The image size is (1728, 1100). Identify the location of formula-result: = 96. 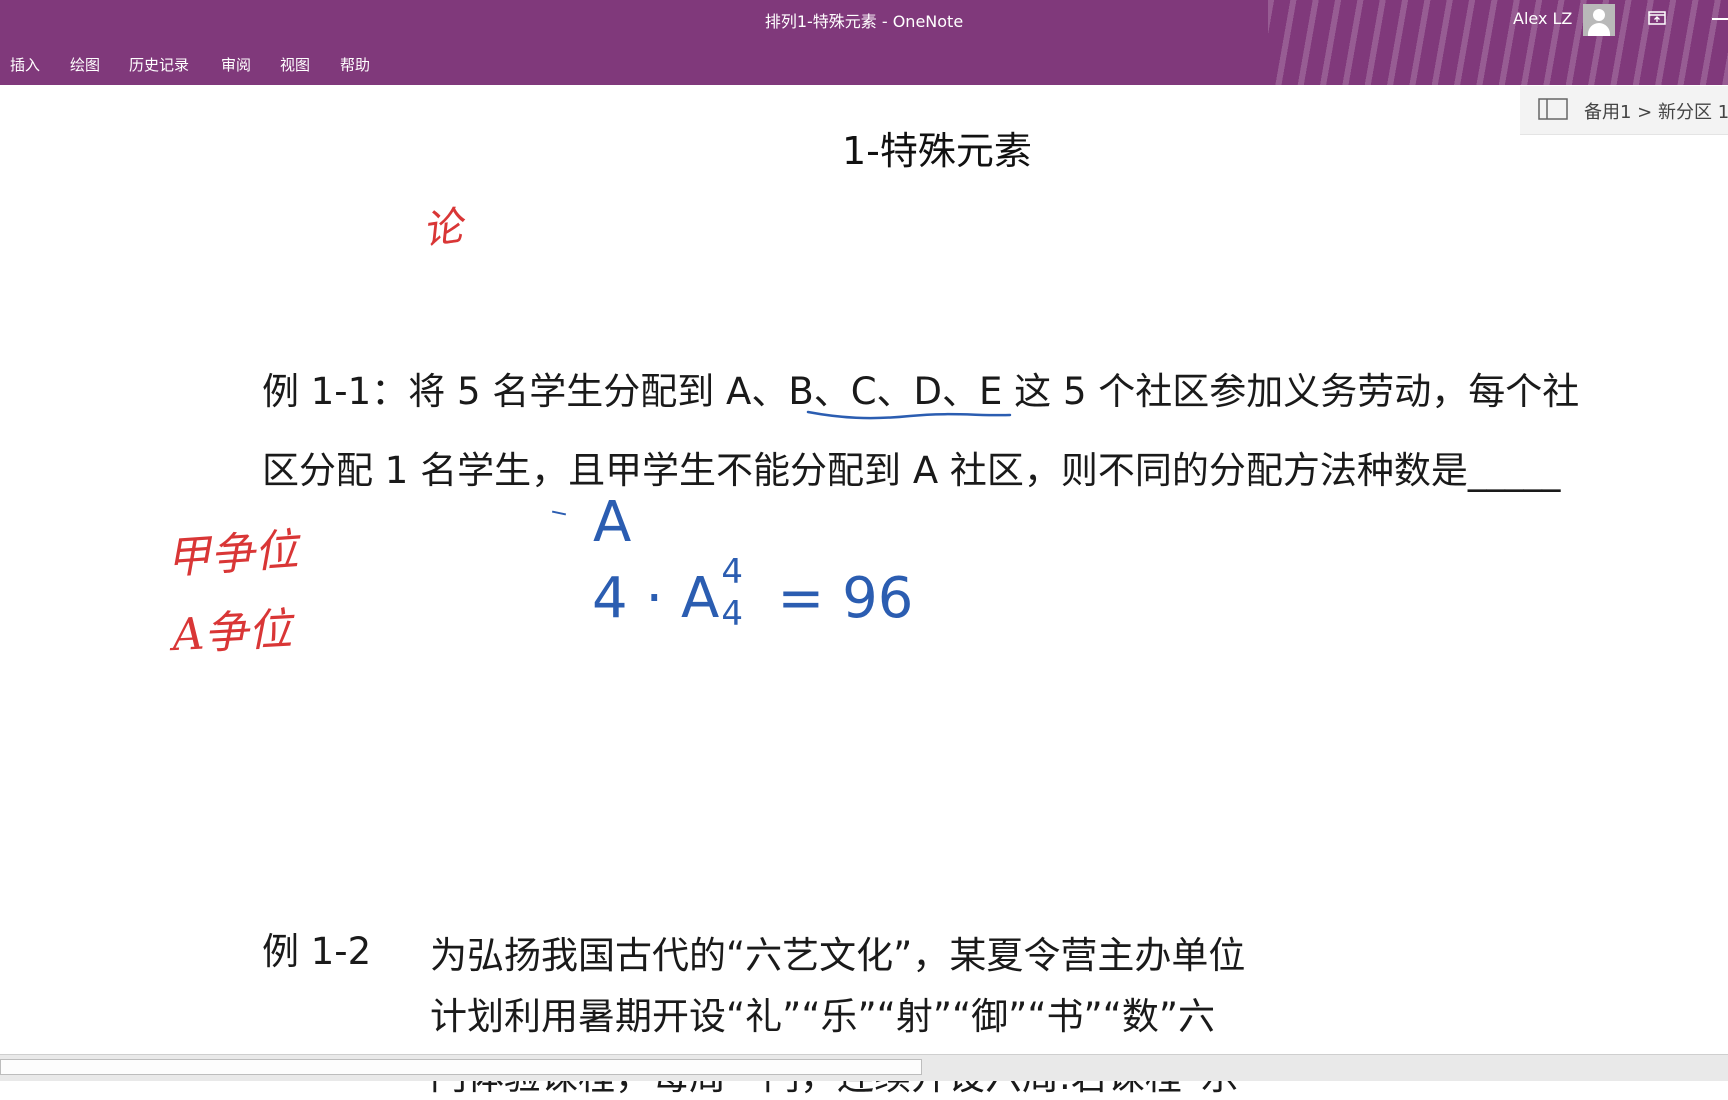
(845, 598).